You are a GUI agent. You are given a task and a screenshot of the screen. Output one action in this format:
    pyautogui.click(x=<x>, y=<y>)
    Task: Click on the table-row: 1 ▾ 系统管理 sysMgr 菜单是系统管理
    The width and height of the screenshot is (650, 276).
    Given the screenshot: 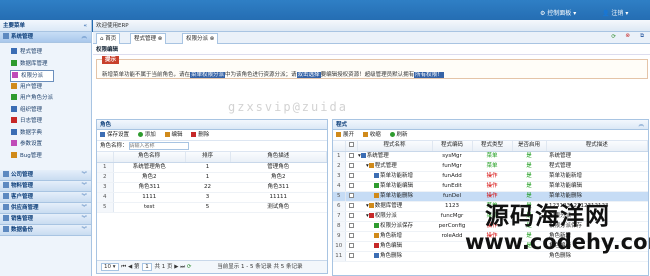 What is the action you would take?
    pyautogui.click(x=490, y=156)
    